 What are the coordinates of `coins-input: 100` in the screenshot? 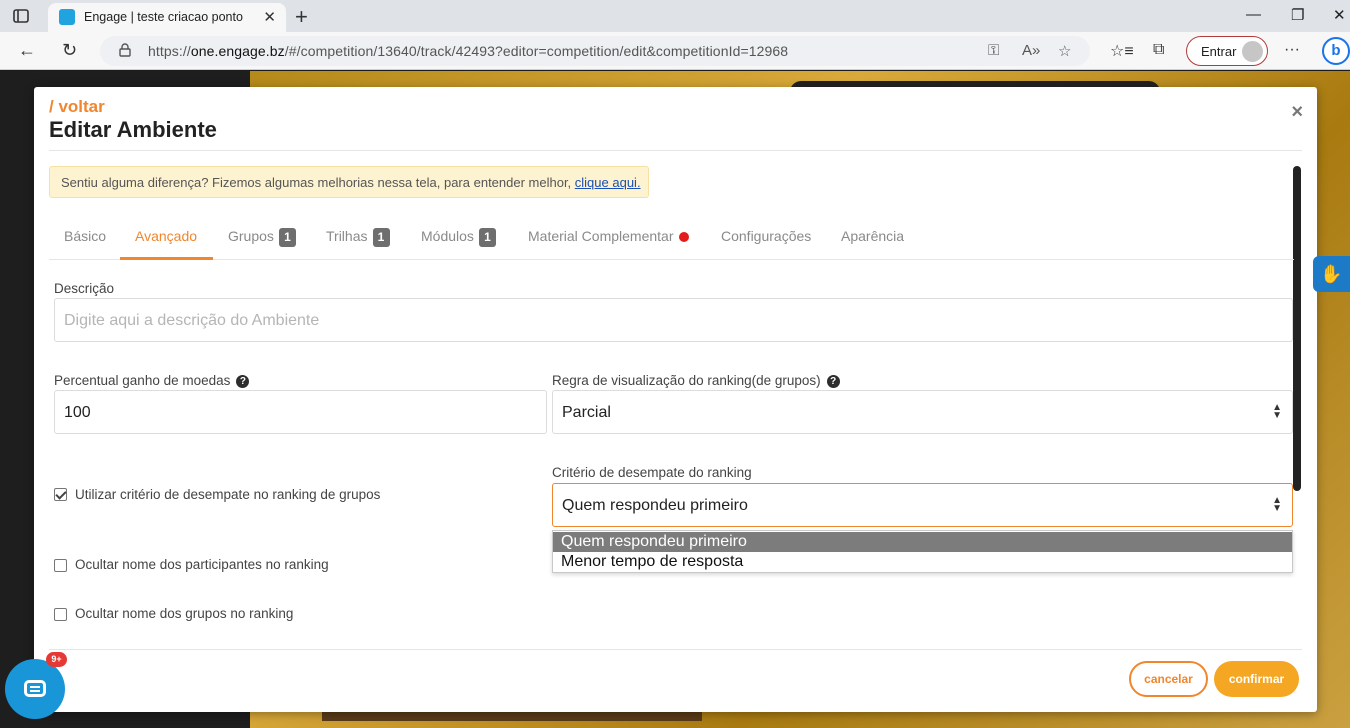 It's located at (300, 412).